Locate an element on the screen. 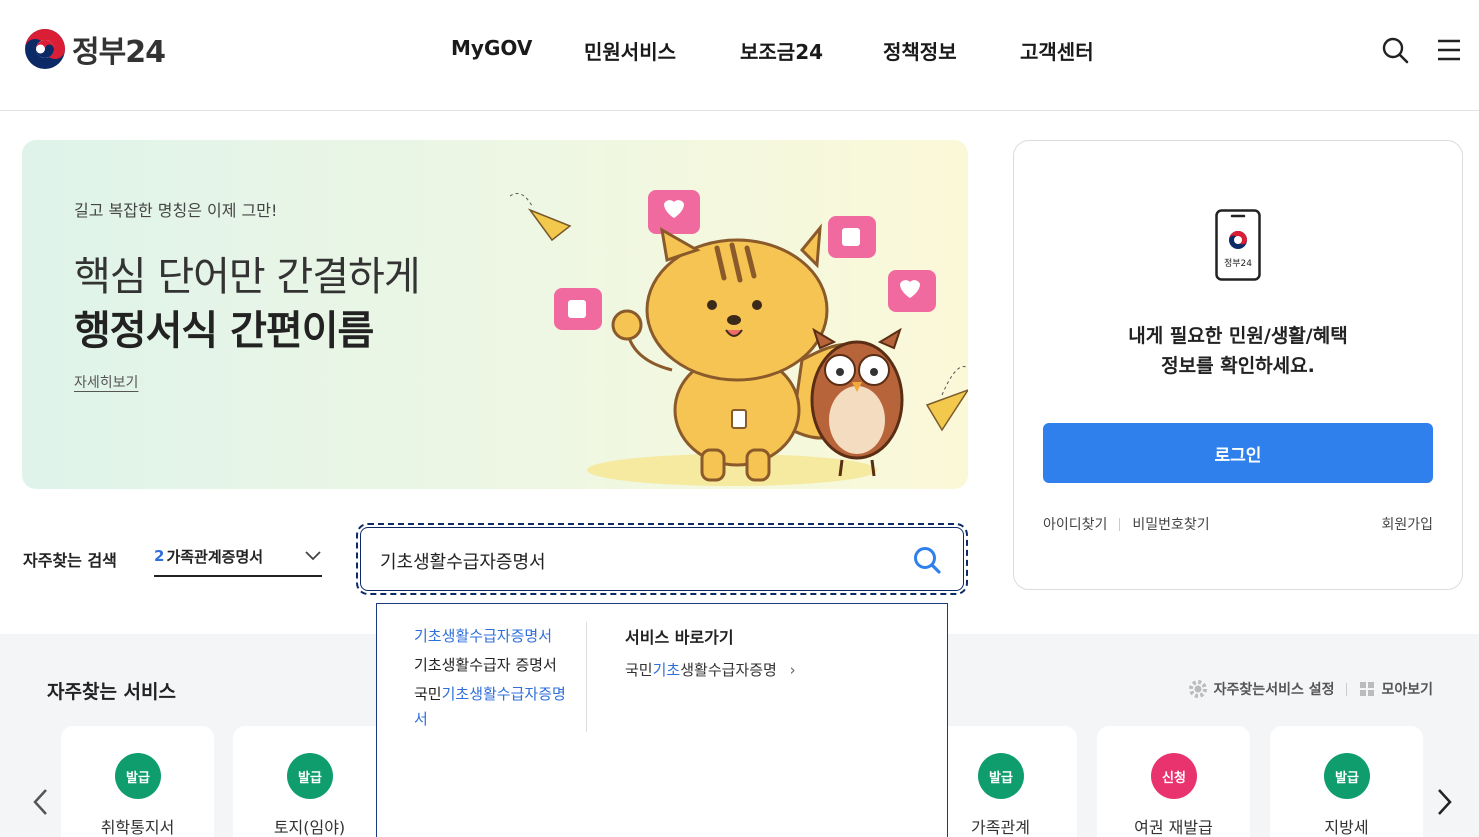 The image size is (1479, 837). service-card-label: 토지(임야) is located at coordinates (309, 827).